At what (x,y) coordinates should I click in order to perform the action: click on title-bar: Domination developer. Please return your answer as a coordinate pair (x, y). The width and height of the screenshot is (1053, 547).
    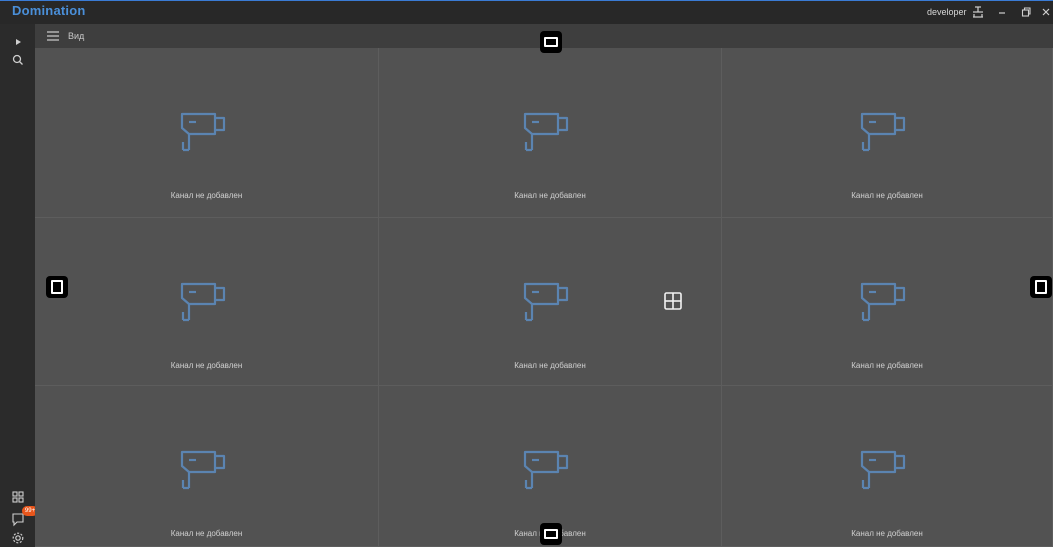
    Looking at the image, I should click on (526, 12).